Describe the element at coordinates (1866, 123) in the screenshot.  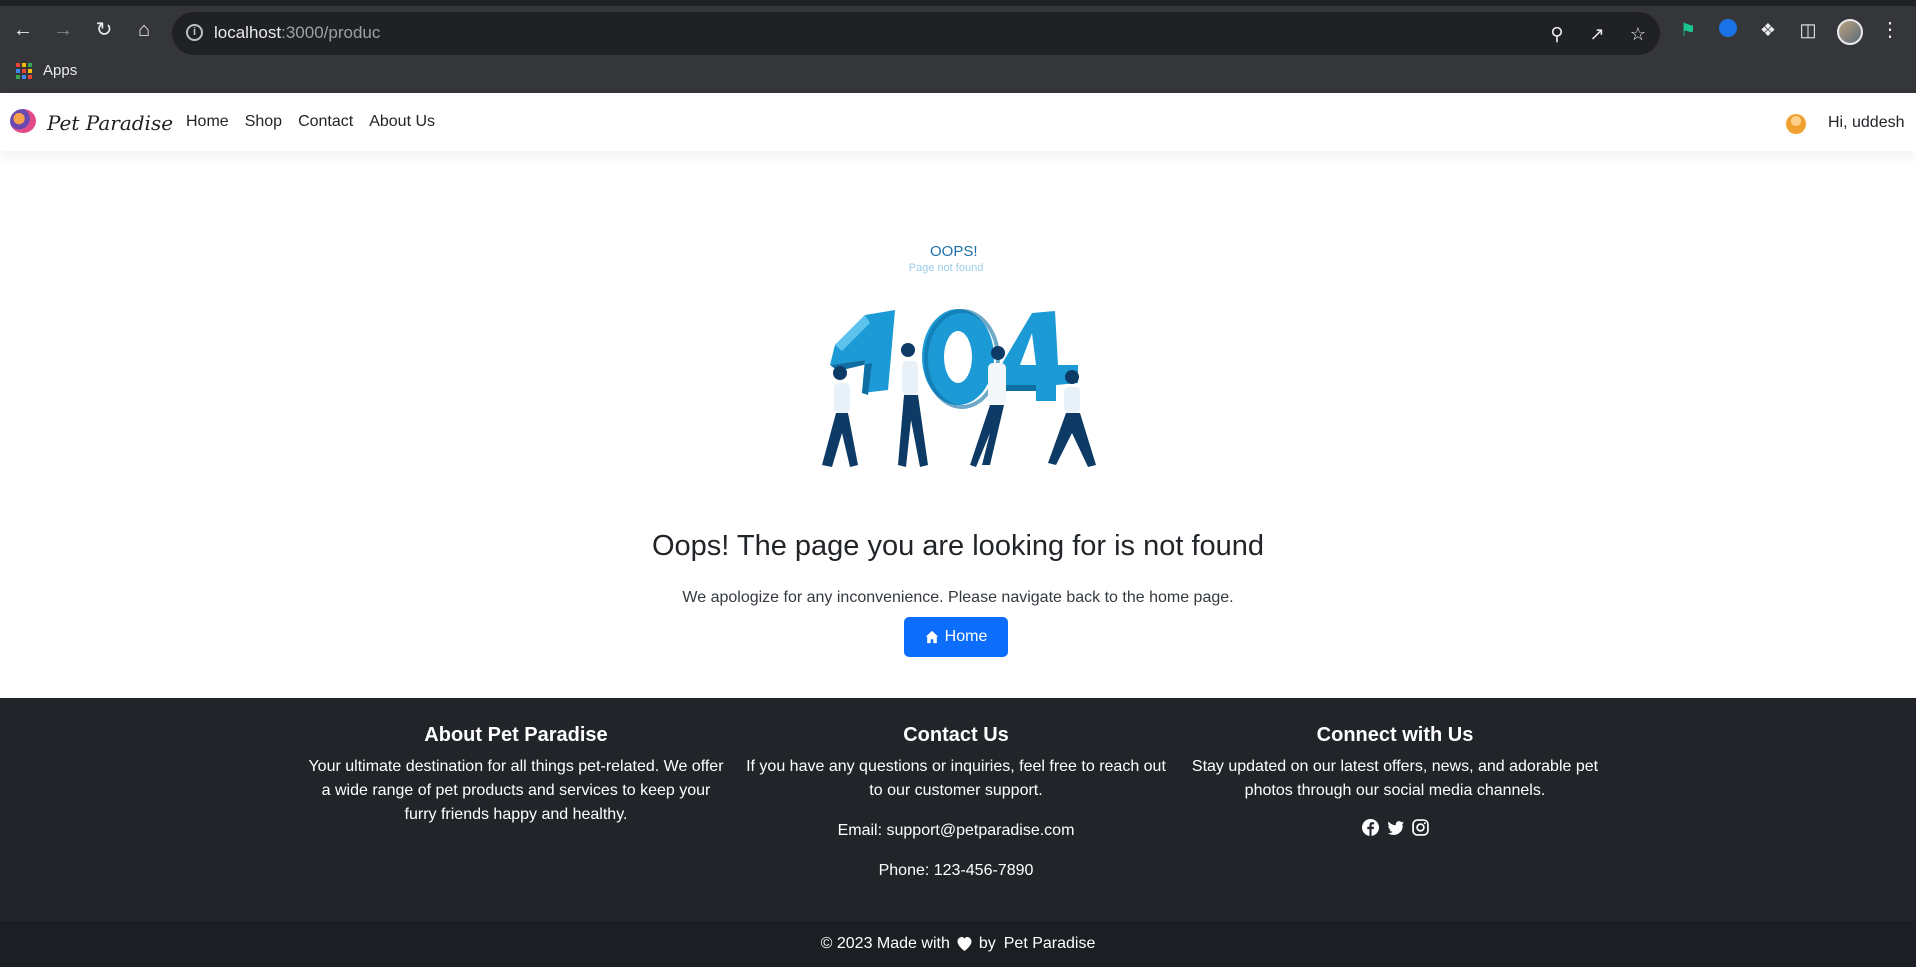
I see `user-greeting: Hi, uddesh` at that location.